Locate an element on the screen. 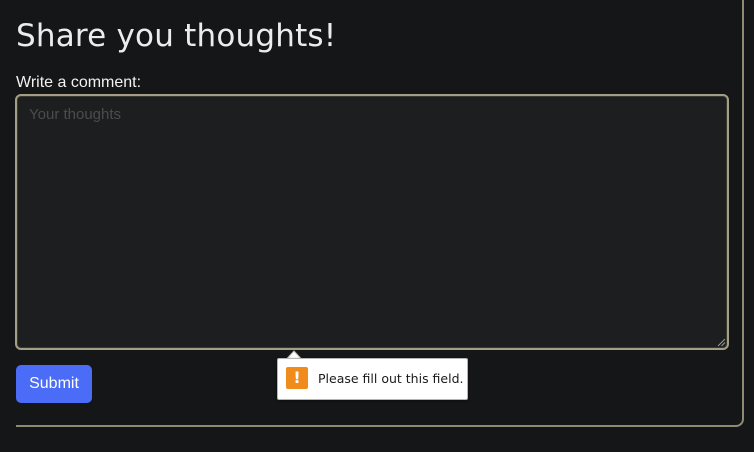  comment-label: Write a comment: is located at coordinates (79, 82).